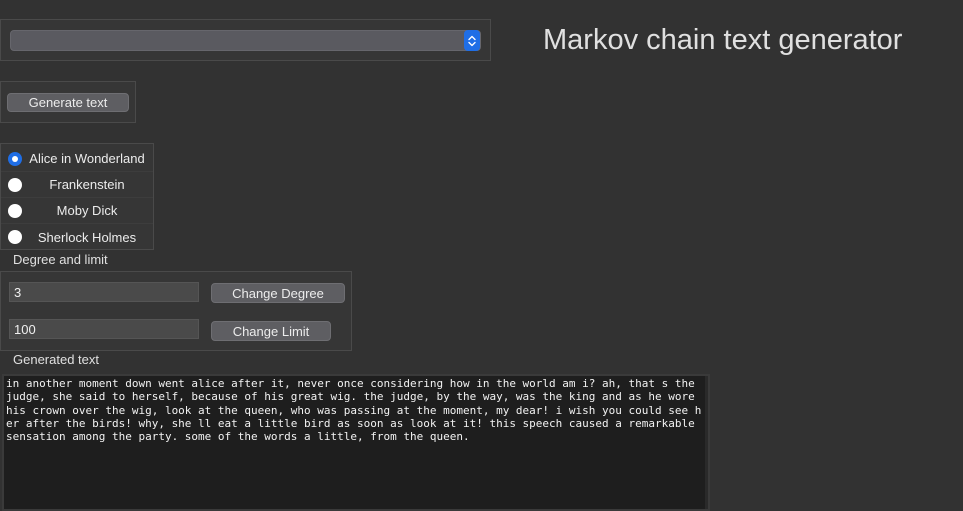 The image size is (963, 511). I want to click on degree-limit-panel: 3 Change Degree 100 Change Limit, so click(176, 311).